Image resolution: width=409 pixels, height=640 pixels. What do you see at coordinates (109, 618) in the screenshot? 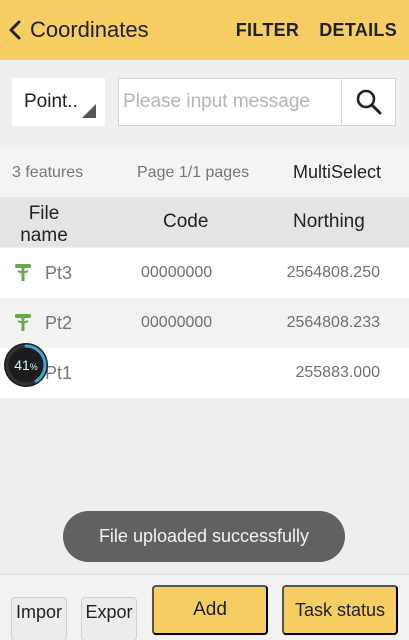
I see `export-button: Expor` at bounding box center [109, 618].